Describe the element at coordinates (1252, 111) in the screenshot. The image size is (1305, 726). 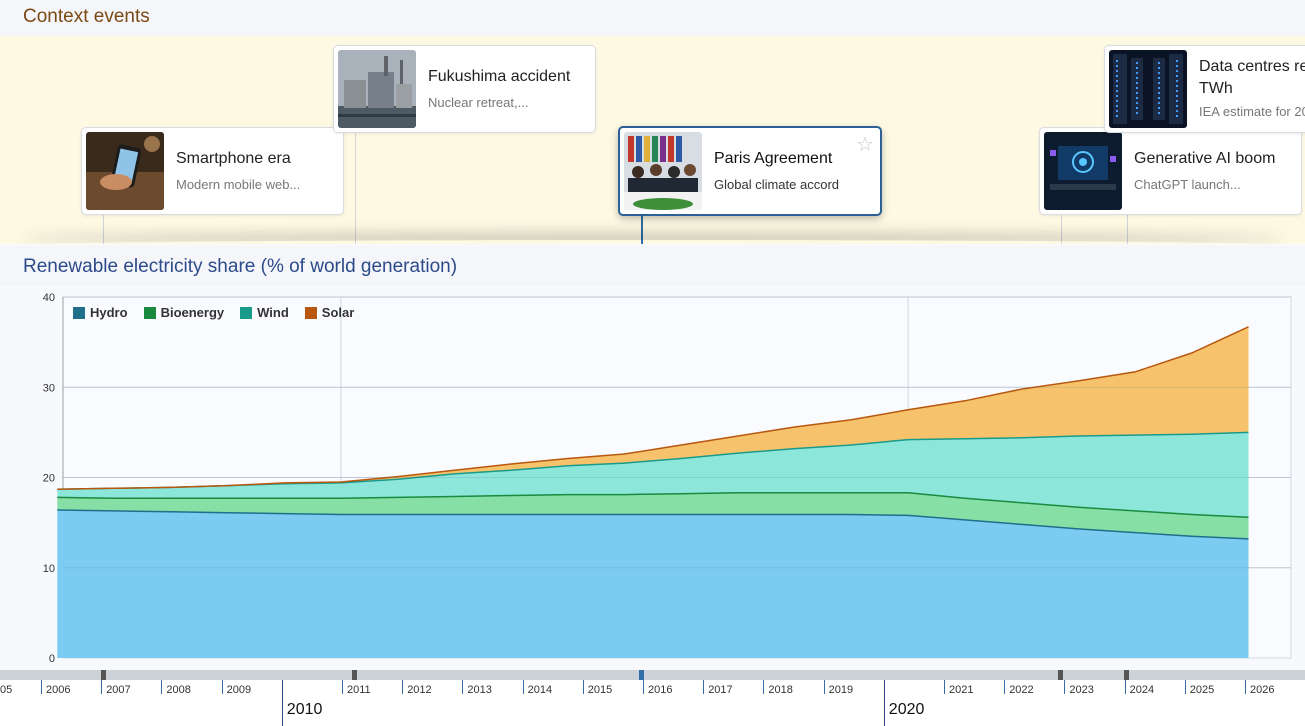
I see `card-subtitle: IEA estimate for 2024` at that location.